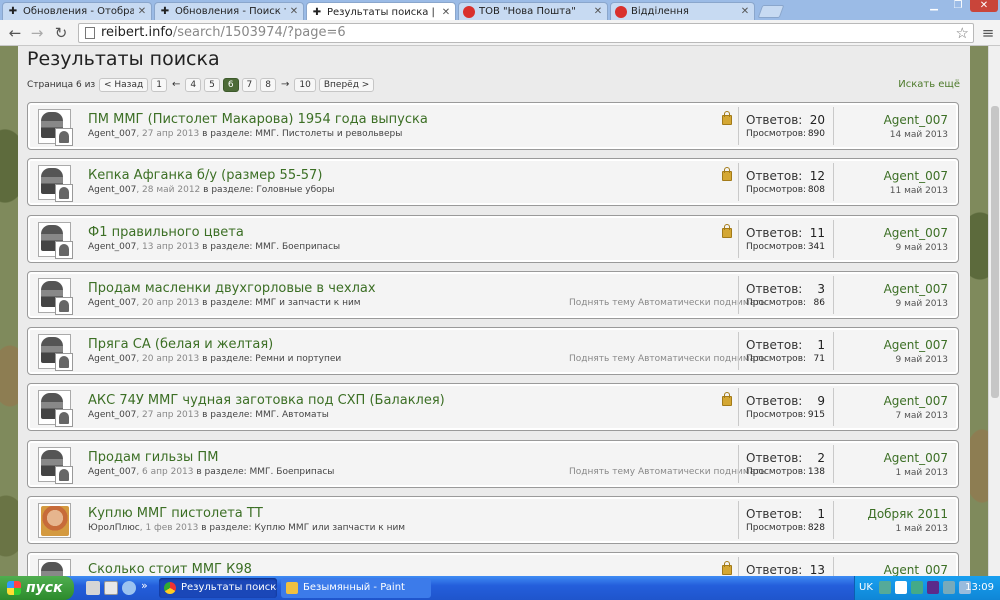 This screenshot has width=1000, height=600. Describe the element at coordinates (866, 587) in the screenshot. I see `language-indicator: UK` at that location.